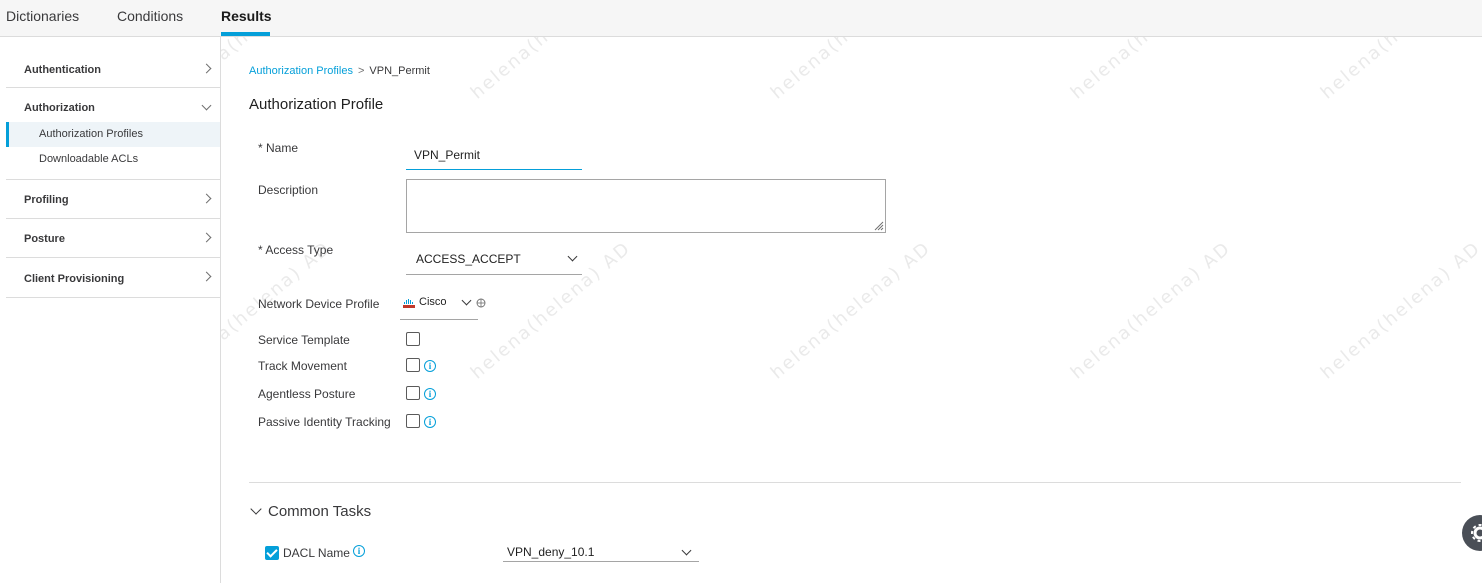 The width and height of the screenshot is (1482, 583). I want to click on sidebar-item-profiling: Profiling, so click(113, 199).